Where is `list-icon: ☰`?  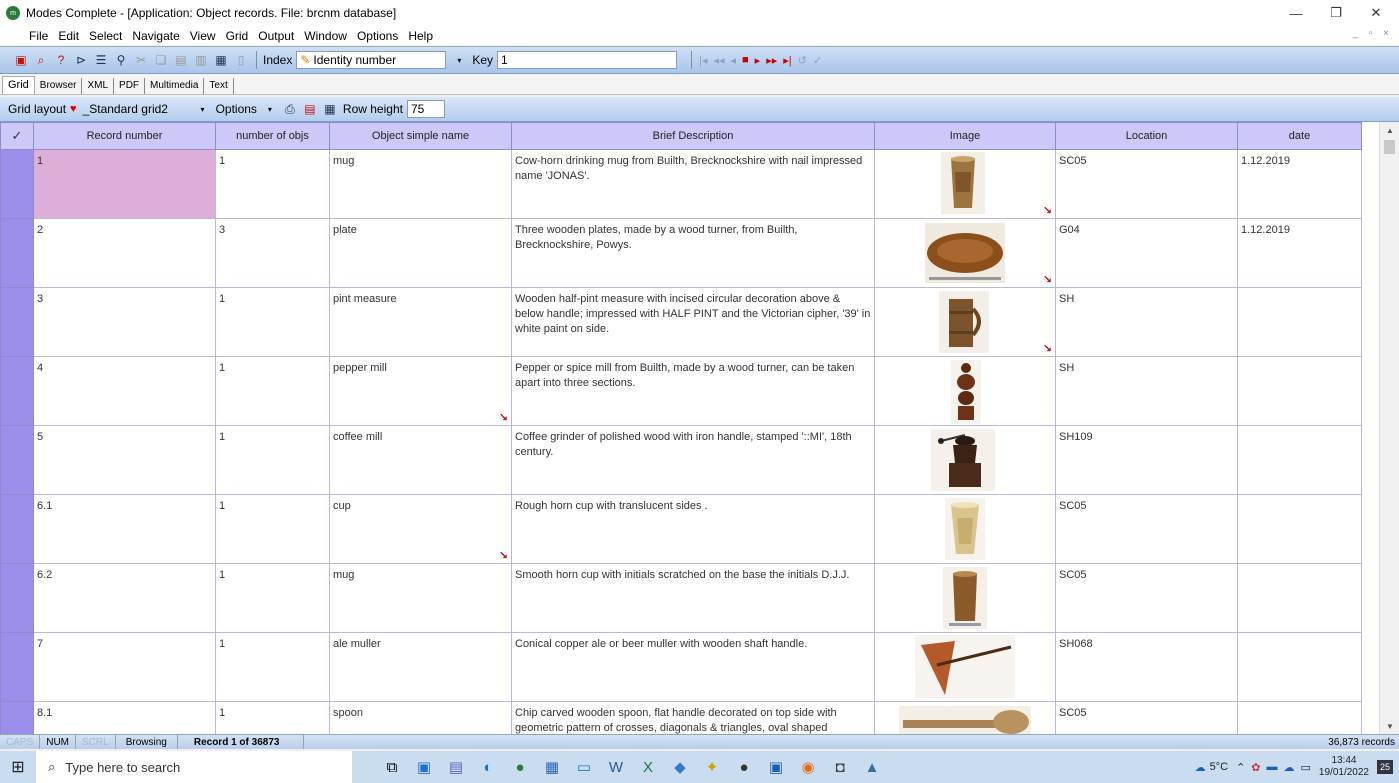 list-icon: ☰ is located at coordinates (101, 60).